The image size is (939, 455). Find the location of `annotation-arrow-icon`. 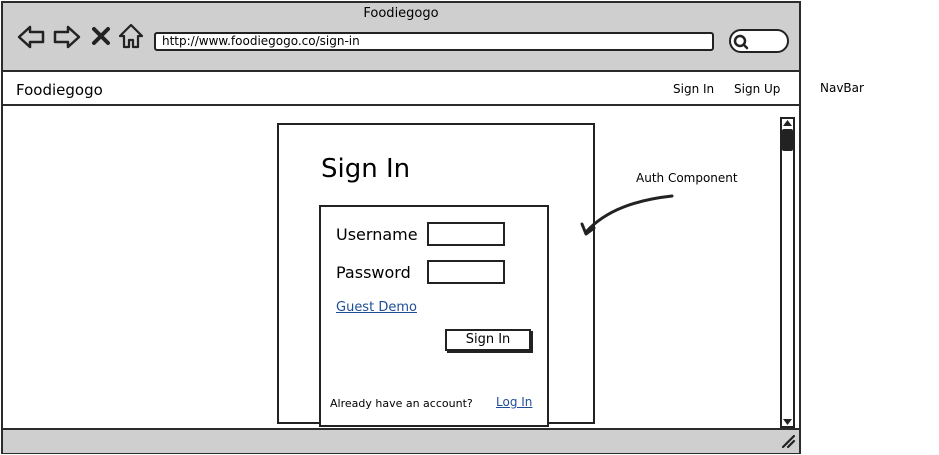

annotation-arrow-icon is located at coordinates (627, 215).